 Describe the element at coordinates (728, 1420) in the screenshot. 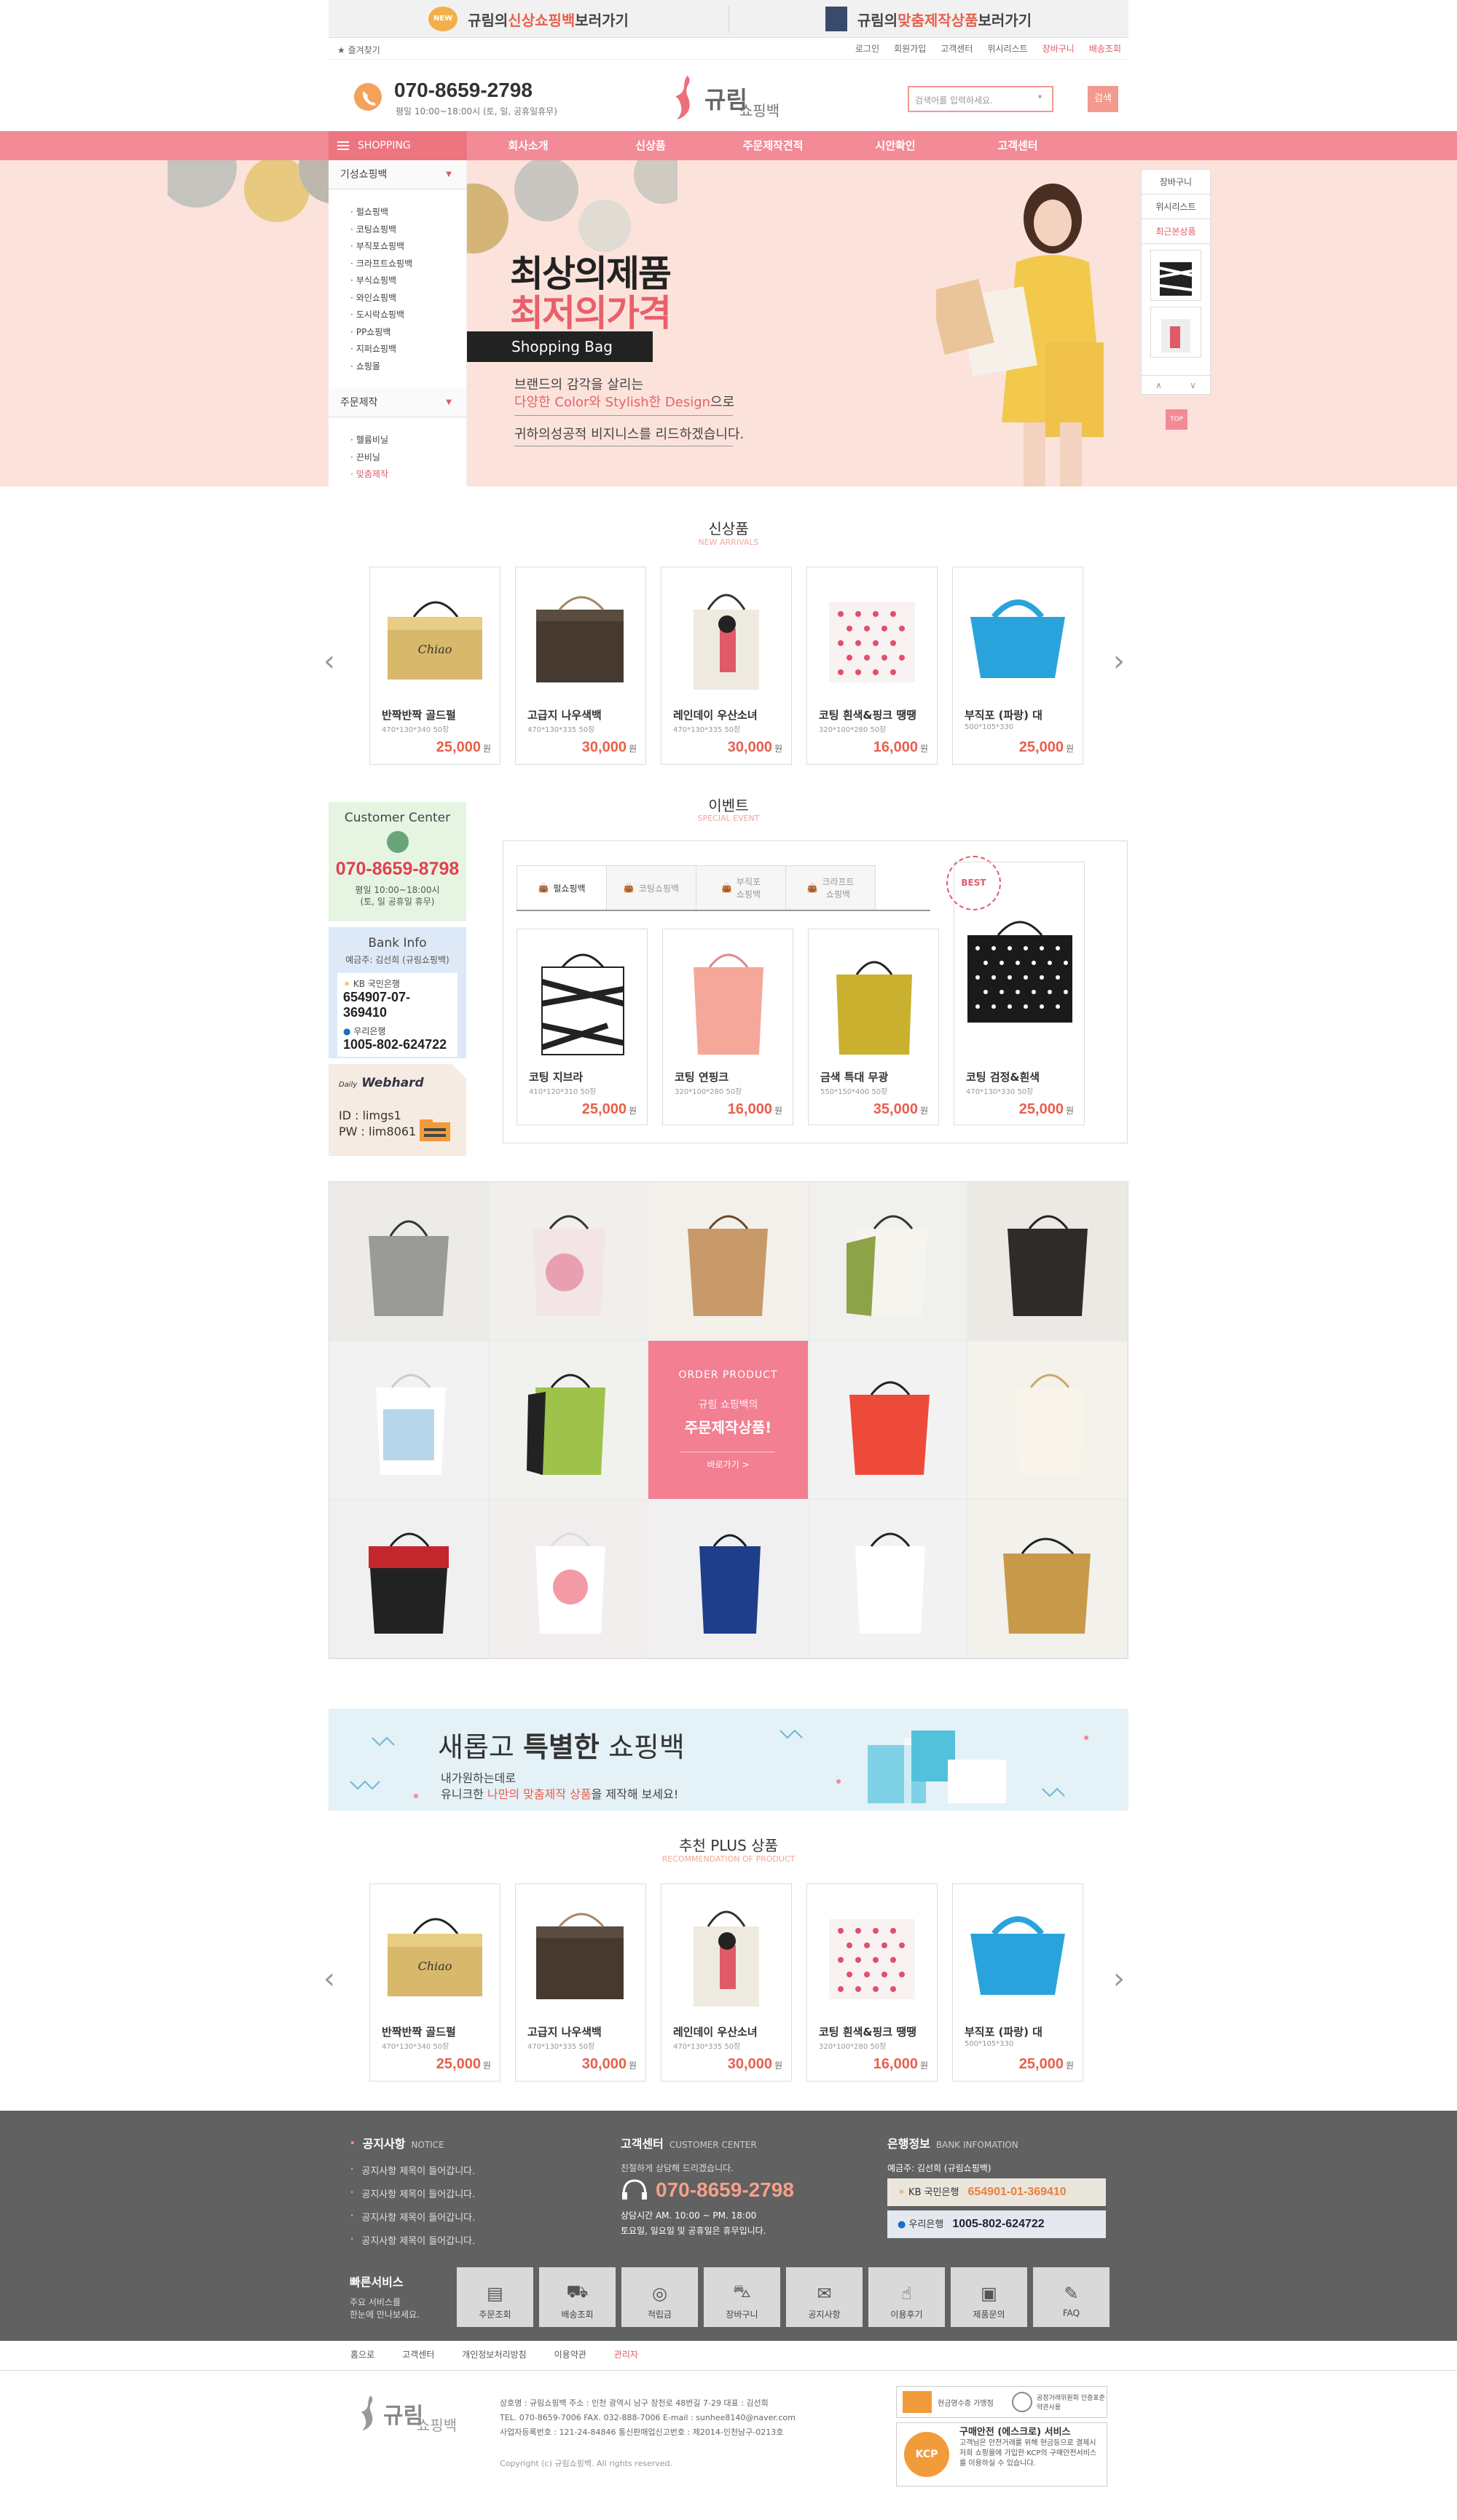

I see `order-product-banner: ORDER PRODUCT 규림 쇼핑백의 주문제작상품! 바로가기 >` at that location.